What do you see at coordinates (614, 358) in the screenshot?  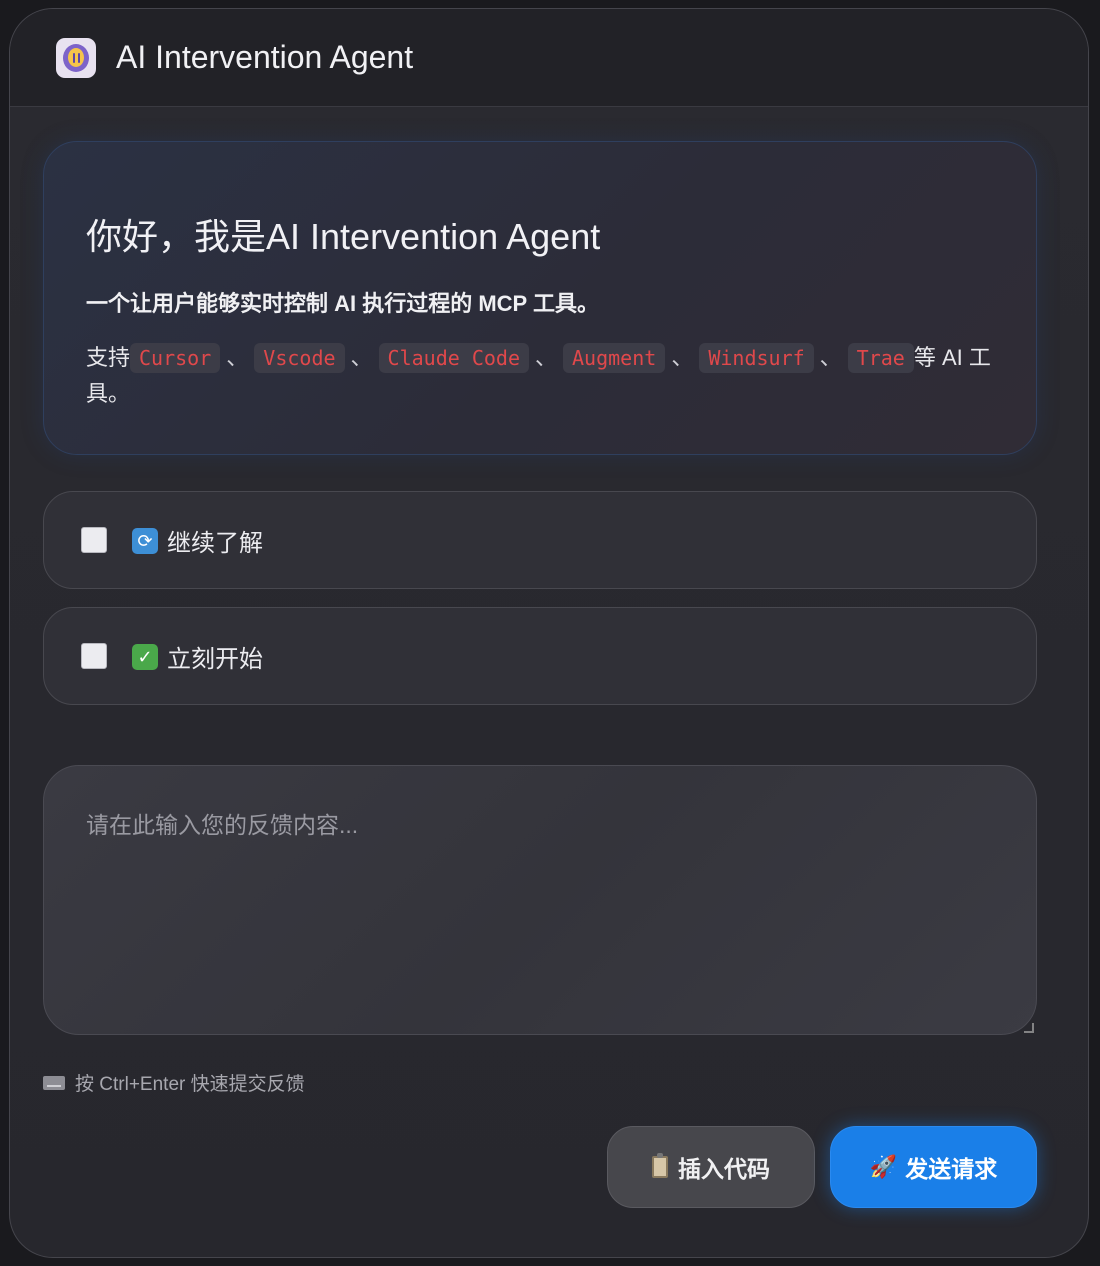 I see `tool-tag-augment: Augment` at bounding box center [614, 358].